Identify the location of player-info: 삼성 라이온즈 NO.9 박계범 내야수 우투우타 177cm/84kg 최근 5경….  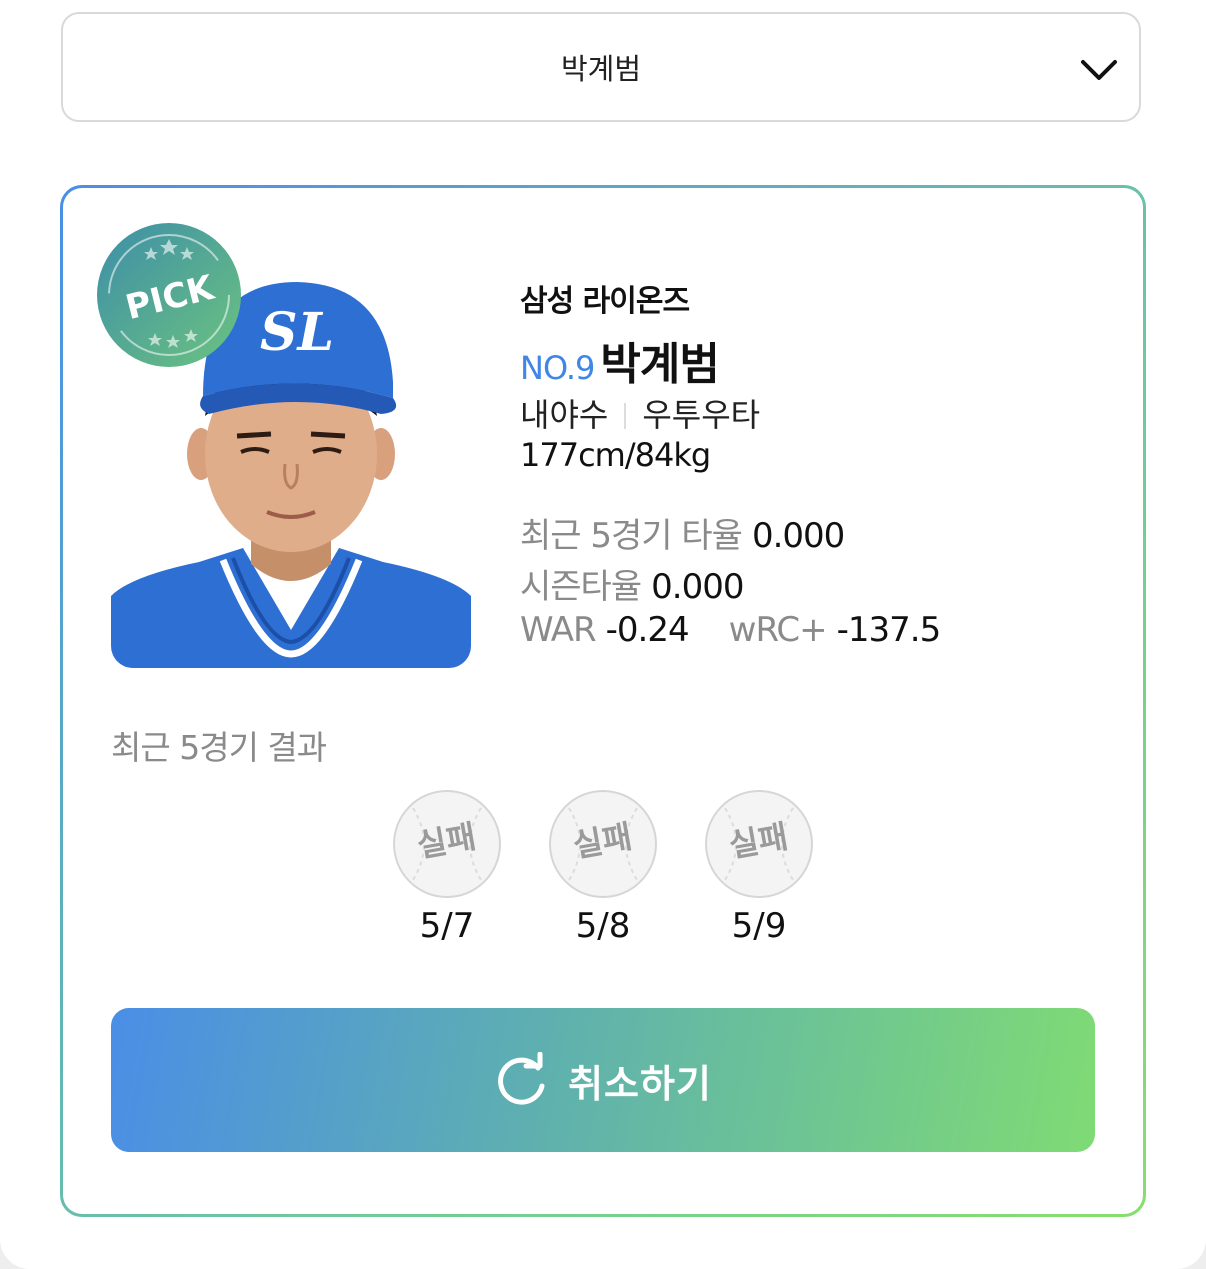
(731, 468).